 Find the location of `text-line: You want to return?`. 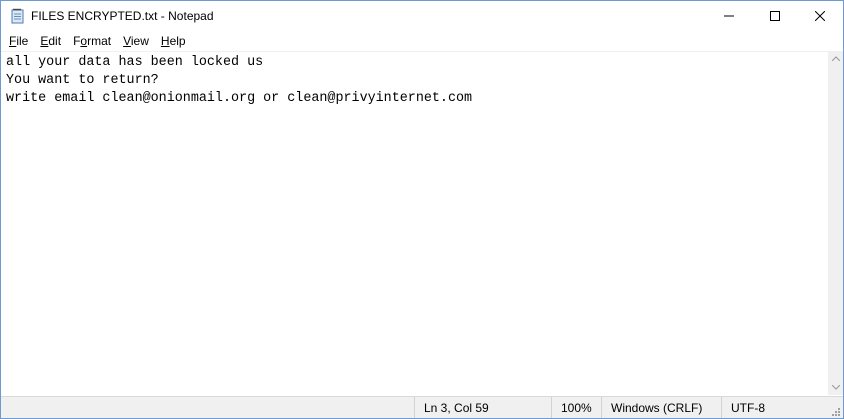

text-line: You want to return? is located at coordinates (82, 80).